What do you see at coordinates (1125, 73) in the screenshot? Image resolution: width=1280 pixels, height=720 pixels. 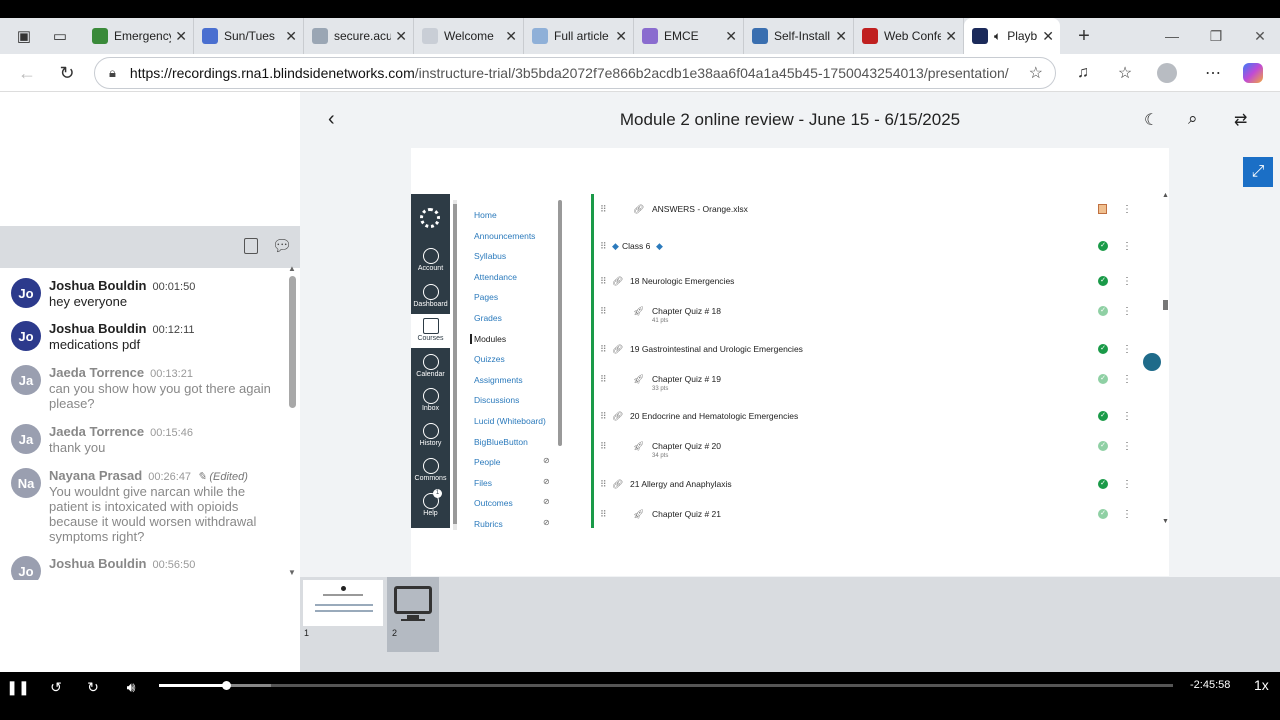 I see `favorites-icon: ☆` at bounding box center [1125, 73].